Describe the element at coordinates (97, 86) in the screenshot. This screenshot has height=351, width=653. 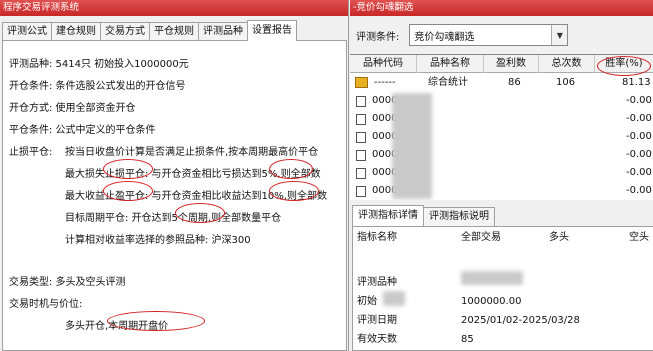
I see `open-condition-line: 开仓条件: 条件选股公式发出的开仓信号` at that location.